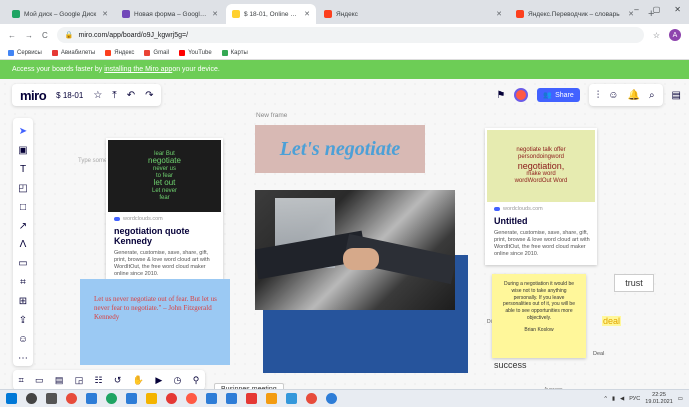 The image size is (689, 407). What do you see at coordinates (350, 35) in the screenshot?
I see `url-field: 🔒 miro.com/app/board/o9J_kgwrj5g=/` at bounding box center [350, 35].